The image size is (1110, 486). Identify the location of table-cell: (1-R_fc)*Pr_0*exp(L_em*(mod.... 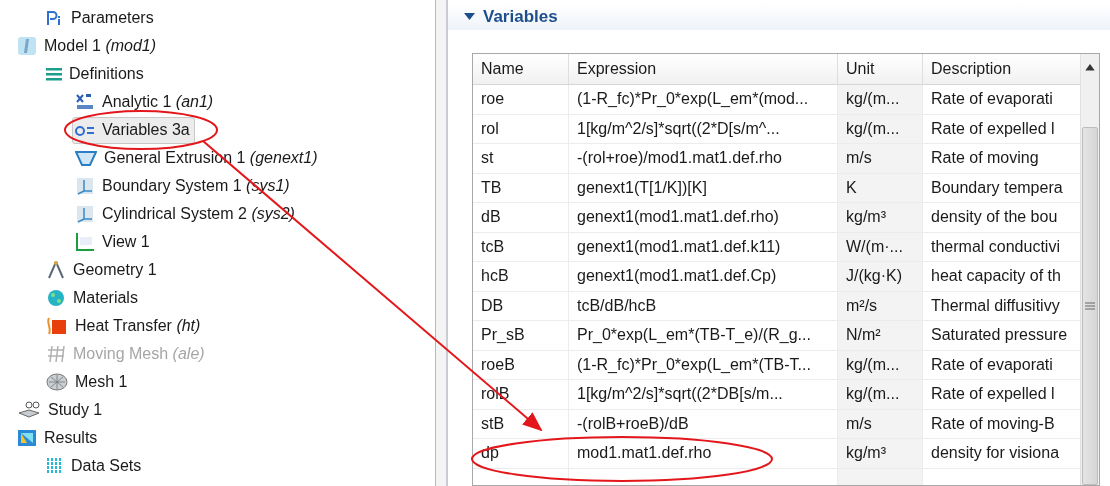
(703, 100).